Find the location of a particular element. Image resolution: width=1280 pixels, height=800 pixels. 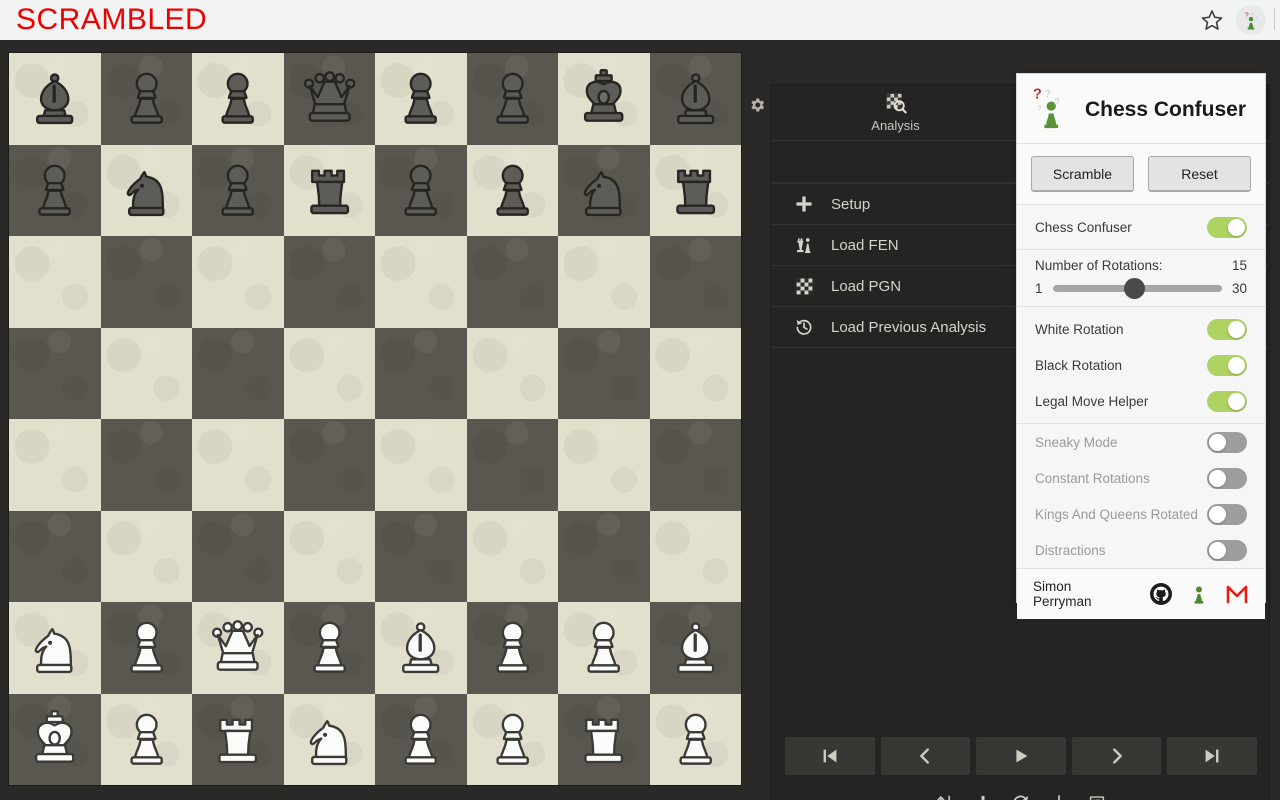

gmail-icon is located at coordinates (1237, 594).